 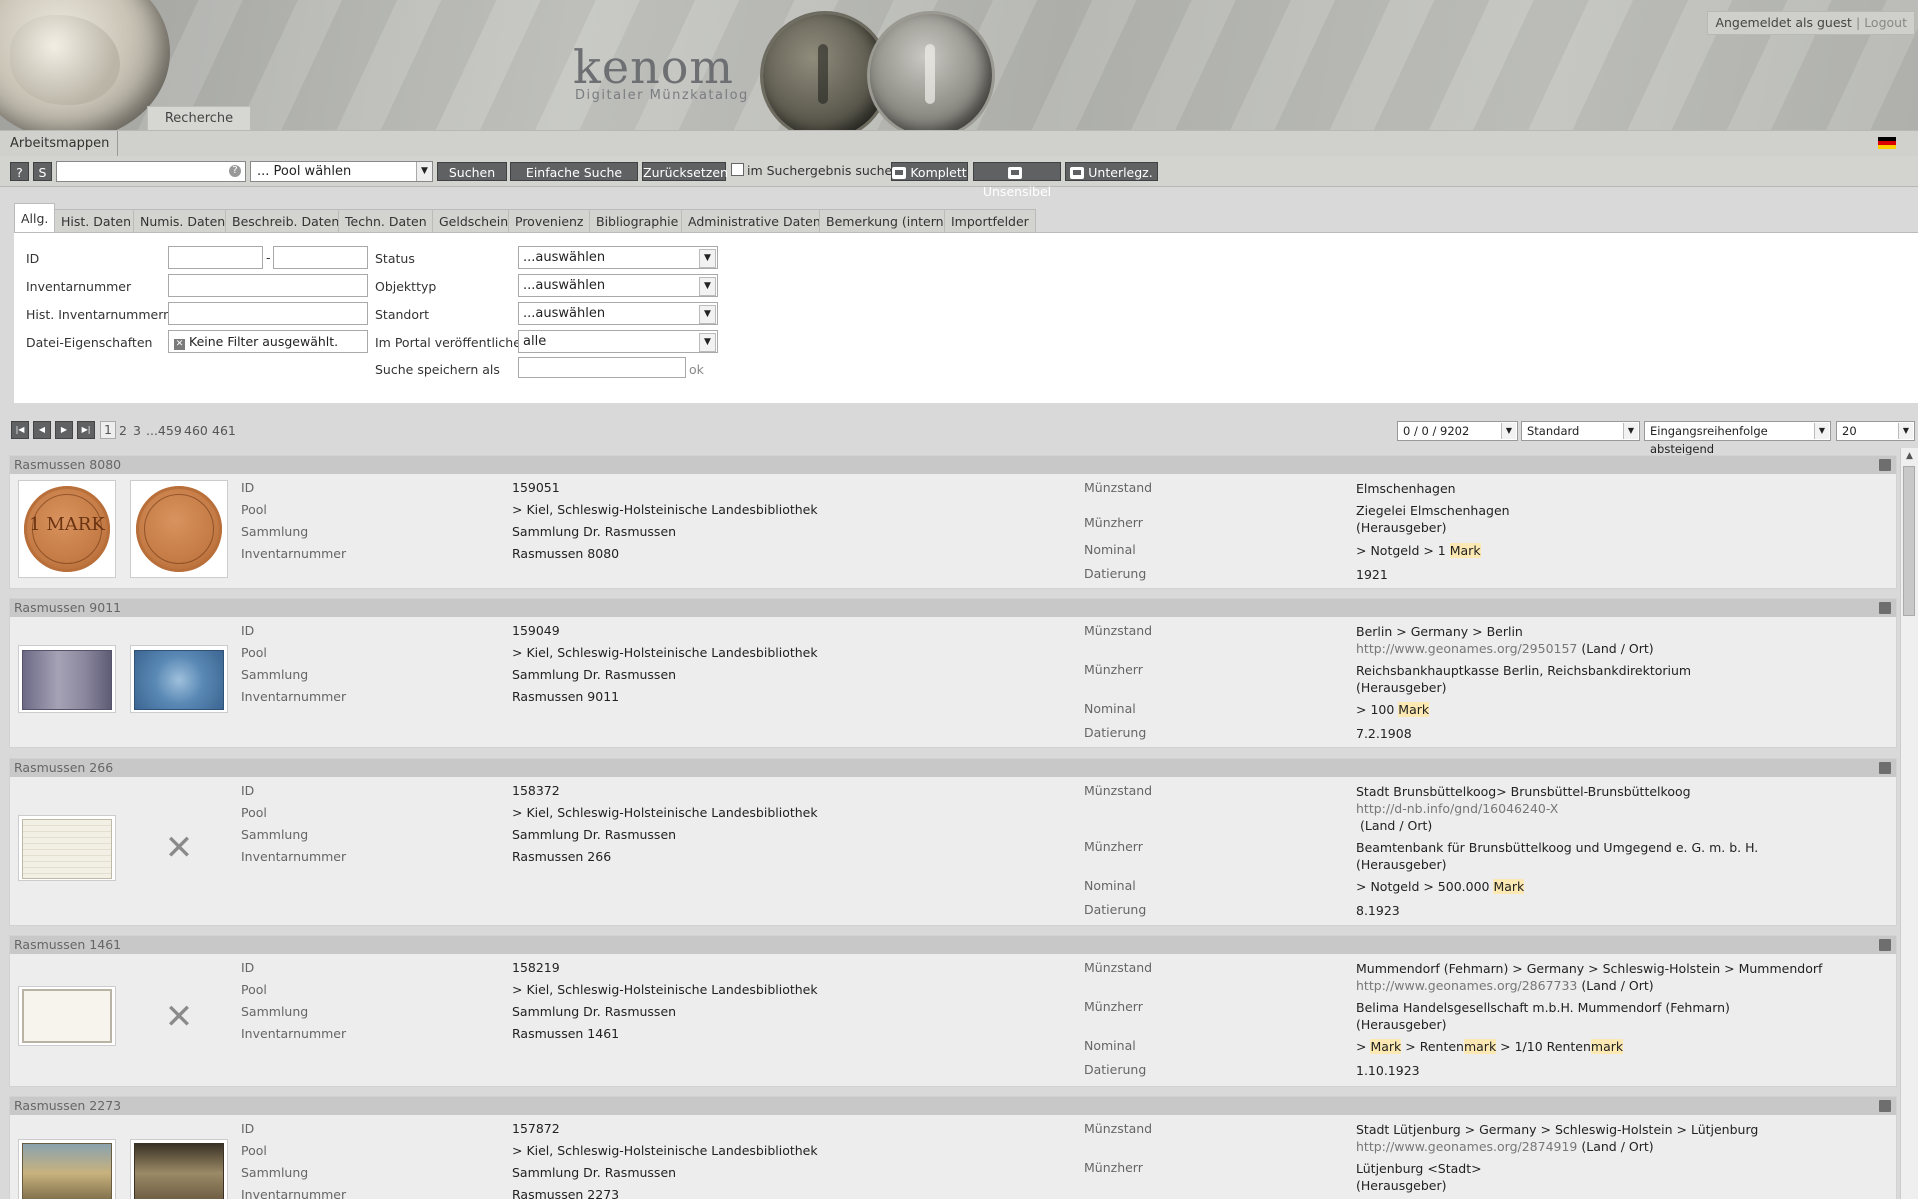 I want to click on s-button: S, so click(x=42, y=171).